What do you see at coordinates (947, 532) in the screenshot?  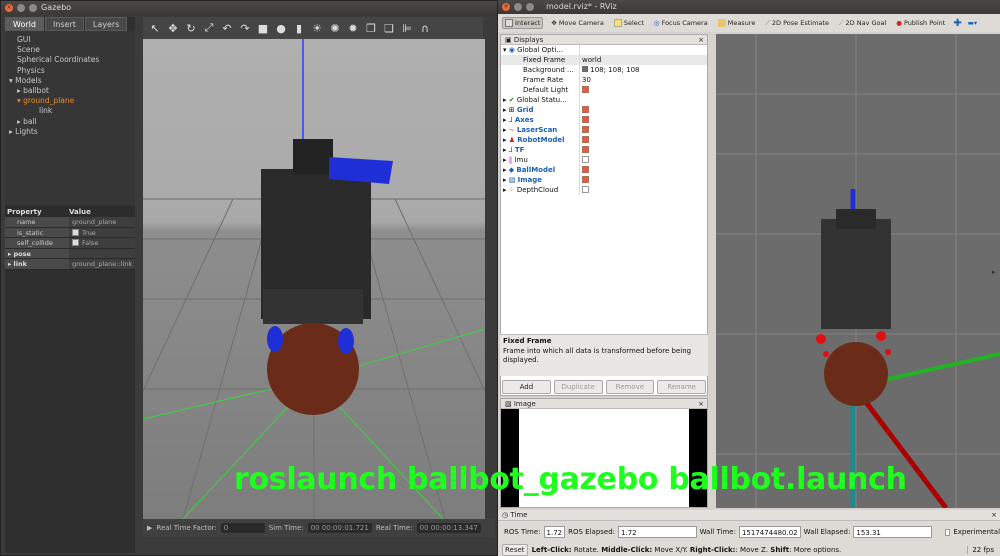 I see `experimental-checkbox` at bounding box center [947, 532].